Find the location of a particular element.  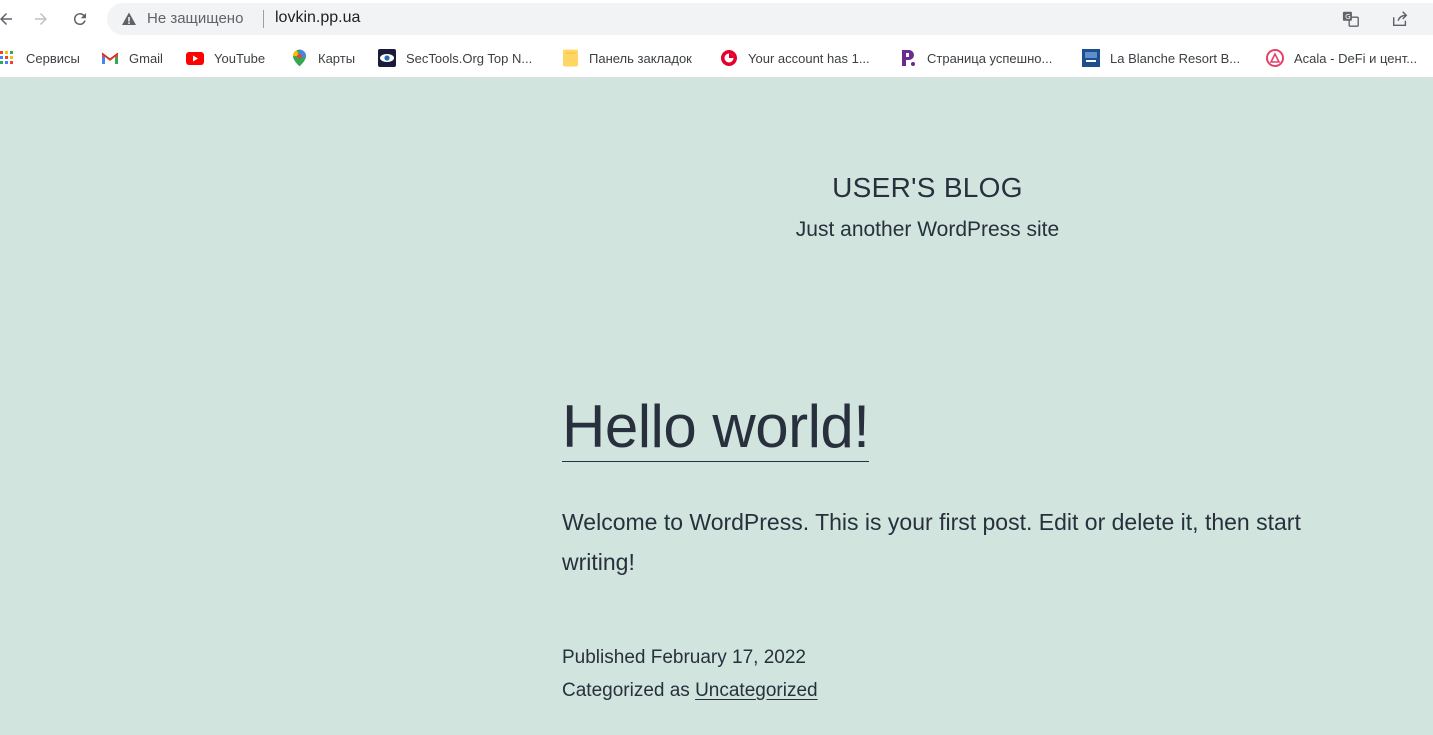

site-tagline: Just another WordPress site is located at coordinates (927, 229).